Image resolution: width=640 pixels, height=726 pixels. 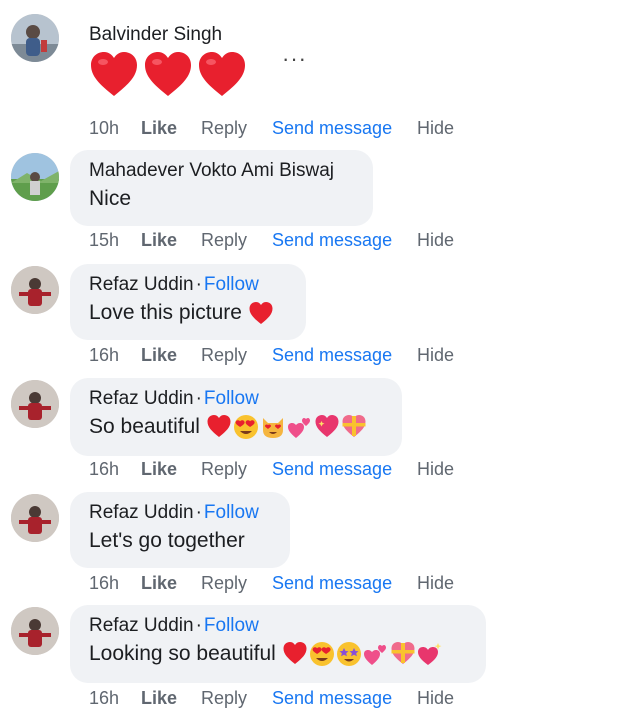 What do you see at coordinates (294, 59) in the screenshot?
I see `more-options-icon: ···` at bounding box center [294, 59].